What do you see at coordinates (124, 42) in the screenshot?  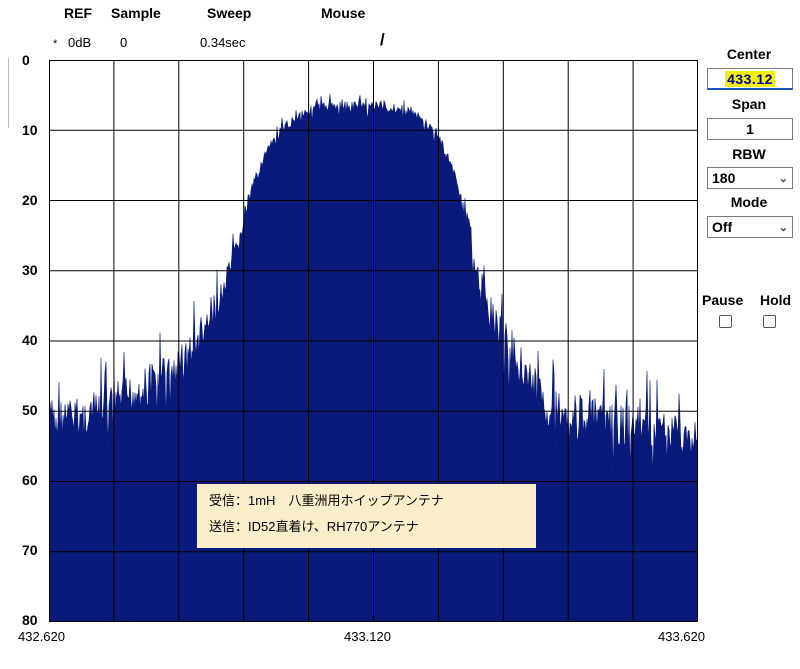 I see `sample-value: 0` at bounding box center [124, 42].